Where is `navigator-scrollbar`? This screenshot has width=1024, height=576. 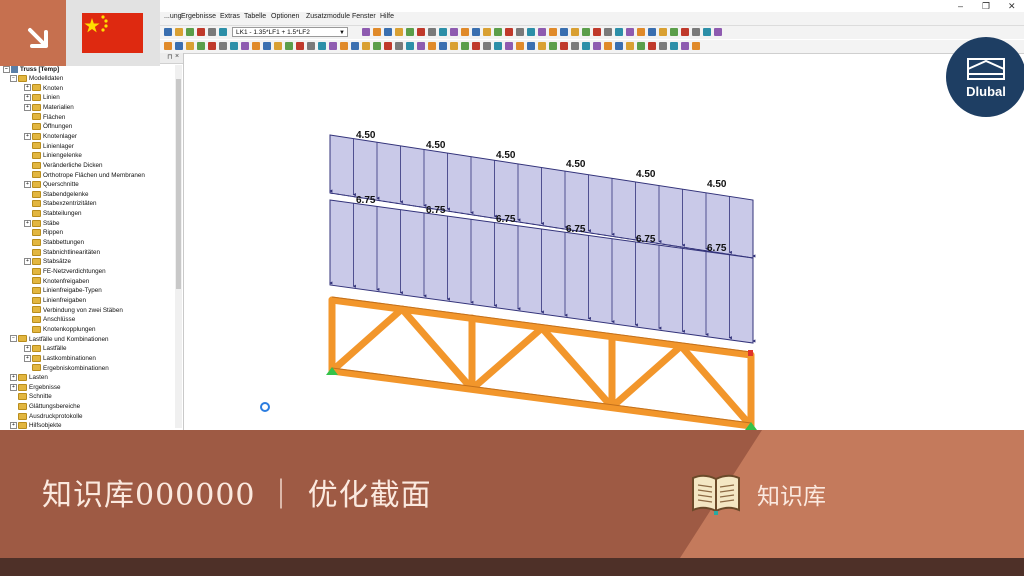 navigator-scrollbar is located at coordinates (178, 246).